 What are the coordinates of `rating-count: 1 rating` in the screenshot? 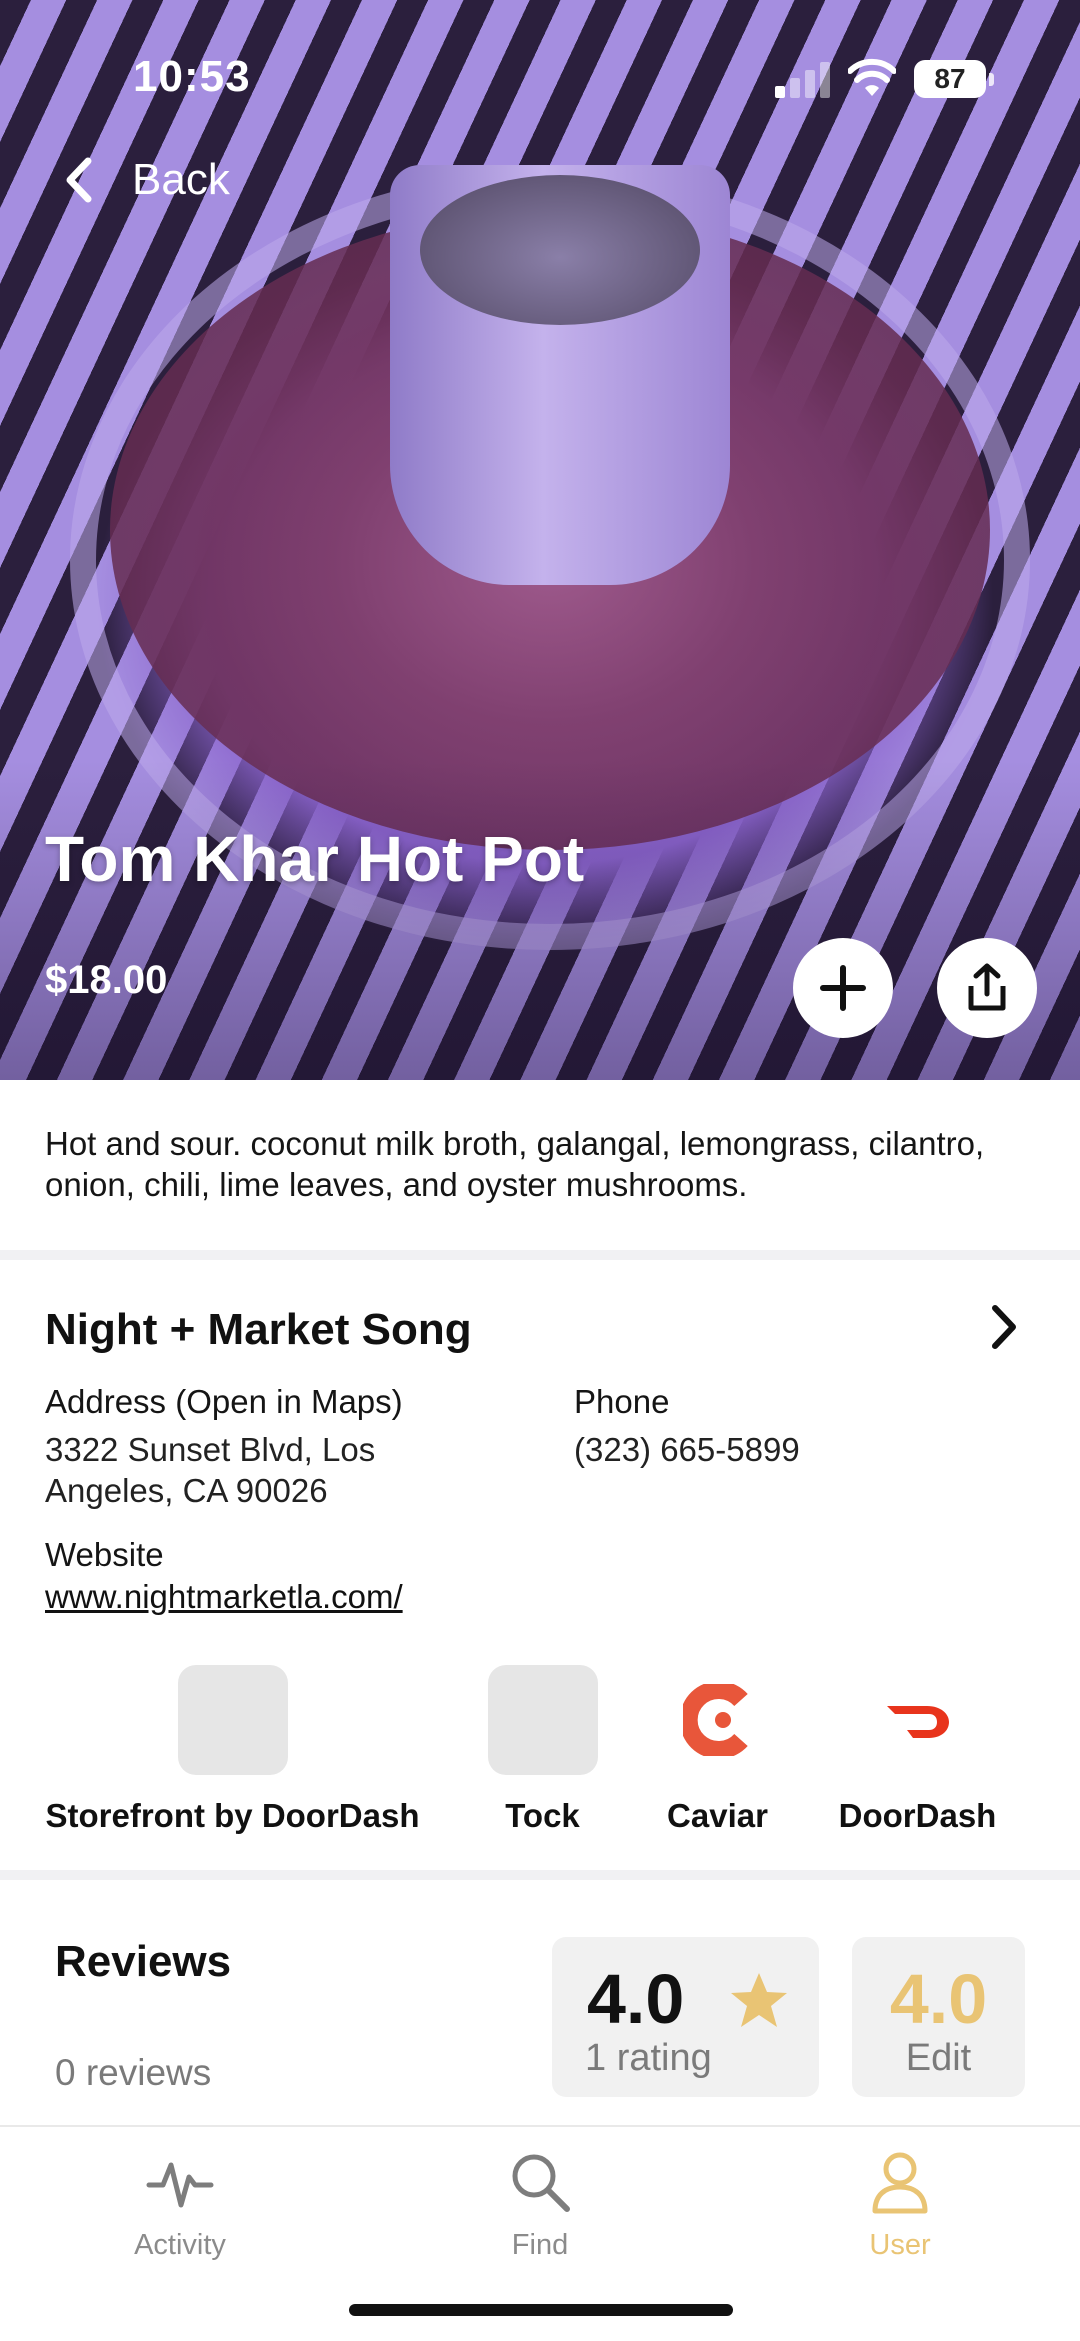 It's located at (648, 2058).